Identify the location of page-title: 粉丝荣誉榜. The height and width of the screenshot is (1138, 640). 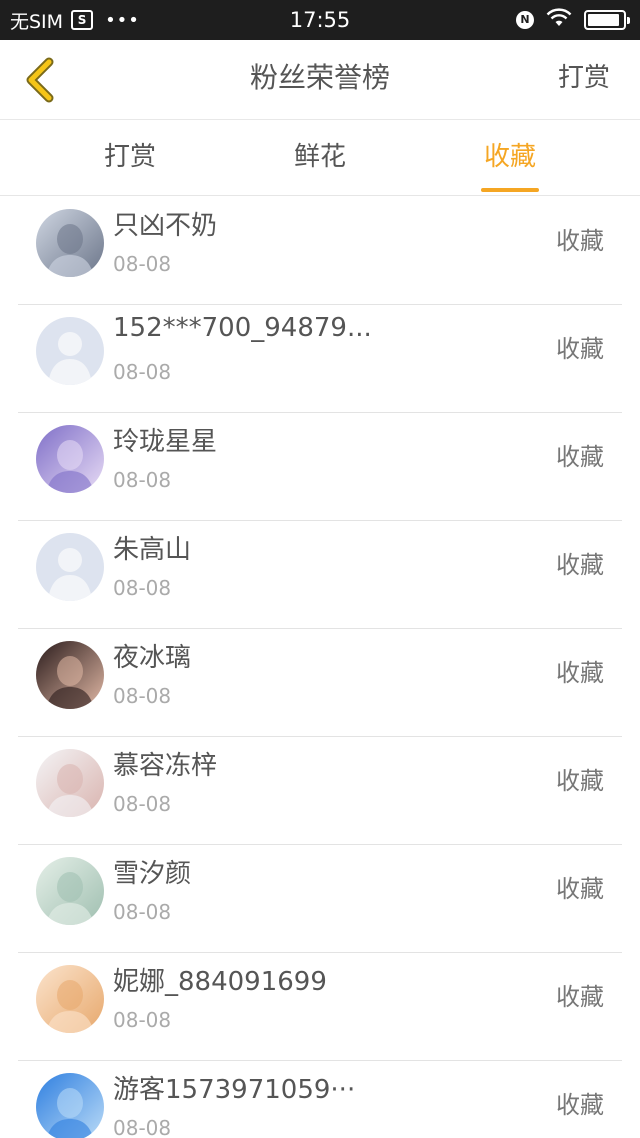
(319, 77).